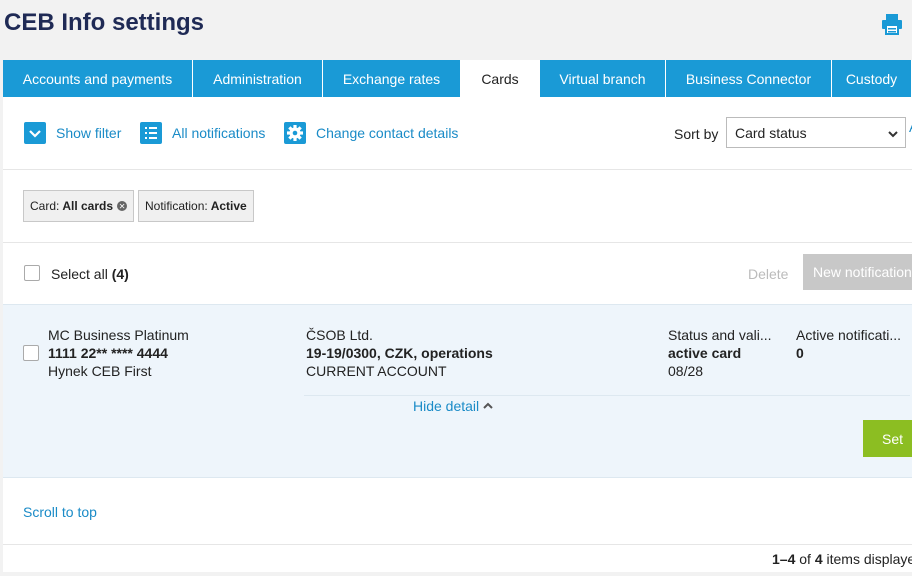 The width and height of the screenshot is (912, 576). I want to click on select-all-text: Select all, so click(79, 274).